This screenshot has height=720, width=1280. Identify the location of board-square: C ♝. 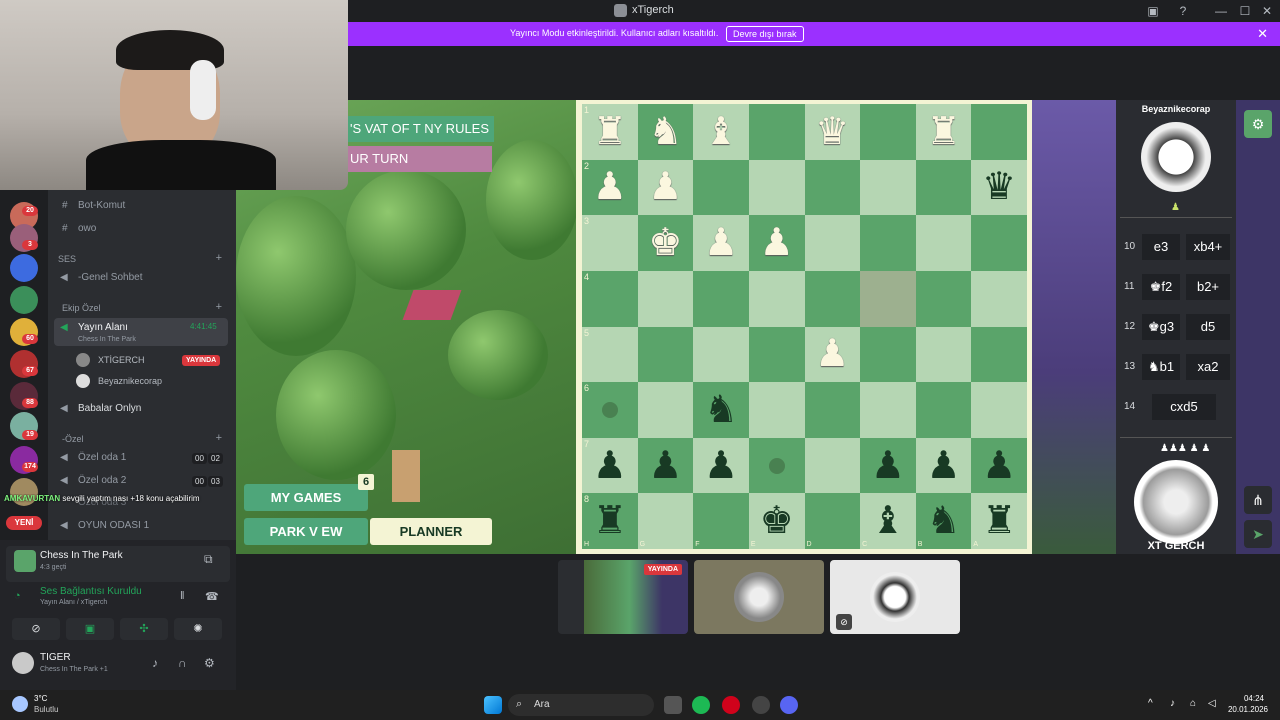
(888, 521).